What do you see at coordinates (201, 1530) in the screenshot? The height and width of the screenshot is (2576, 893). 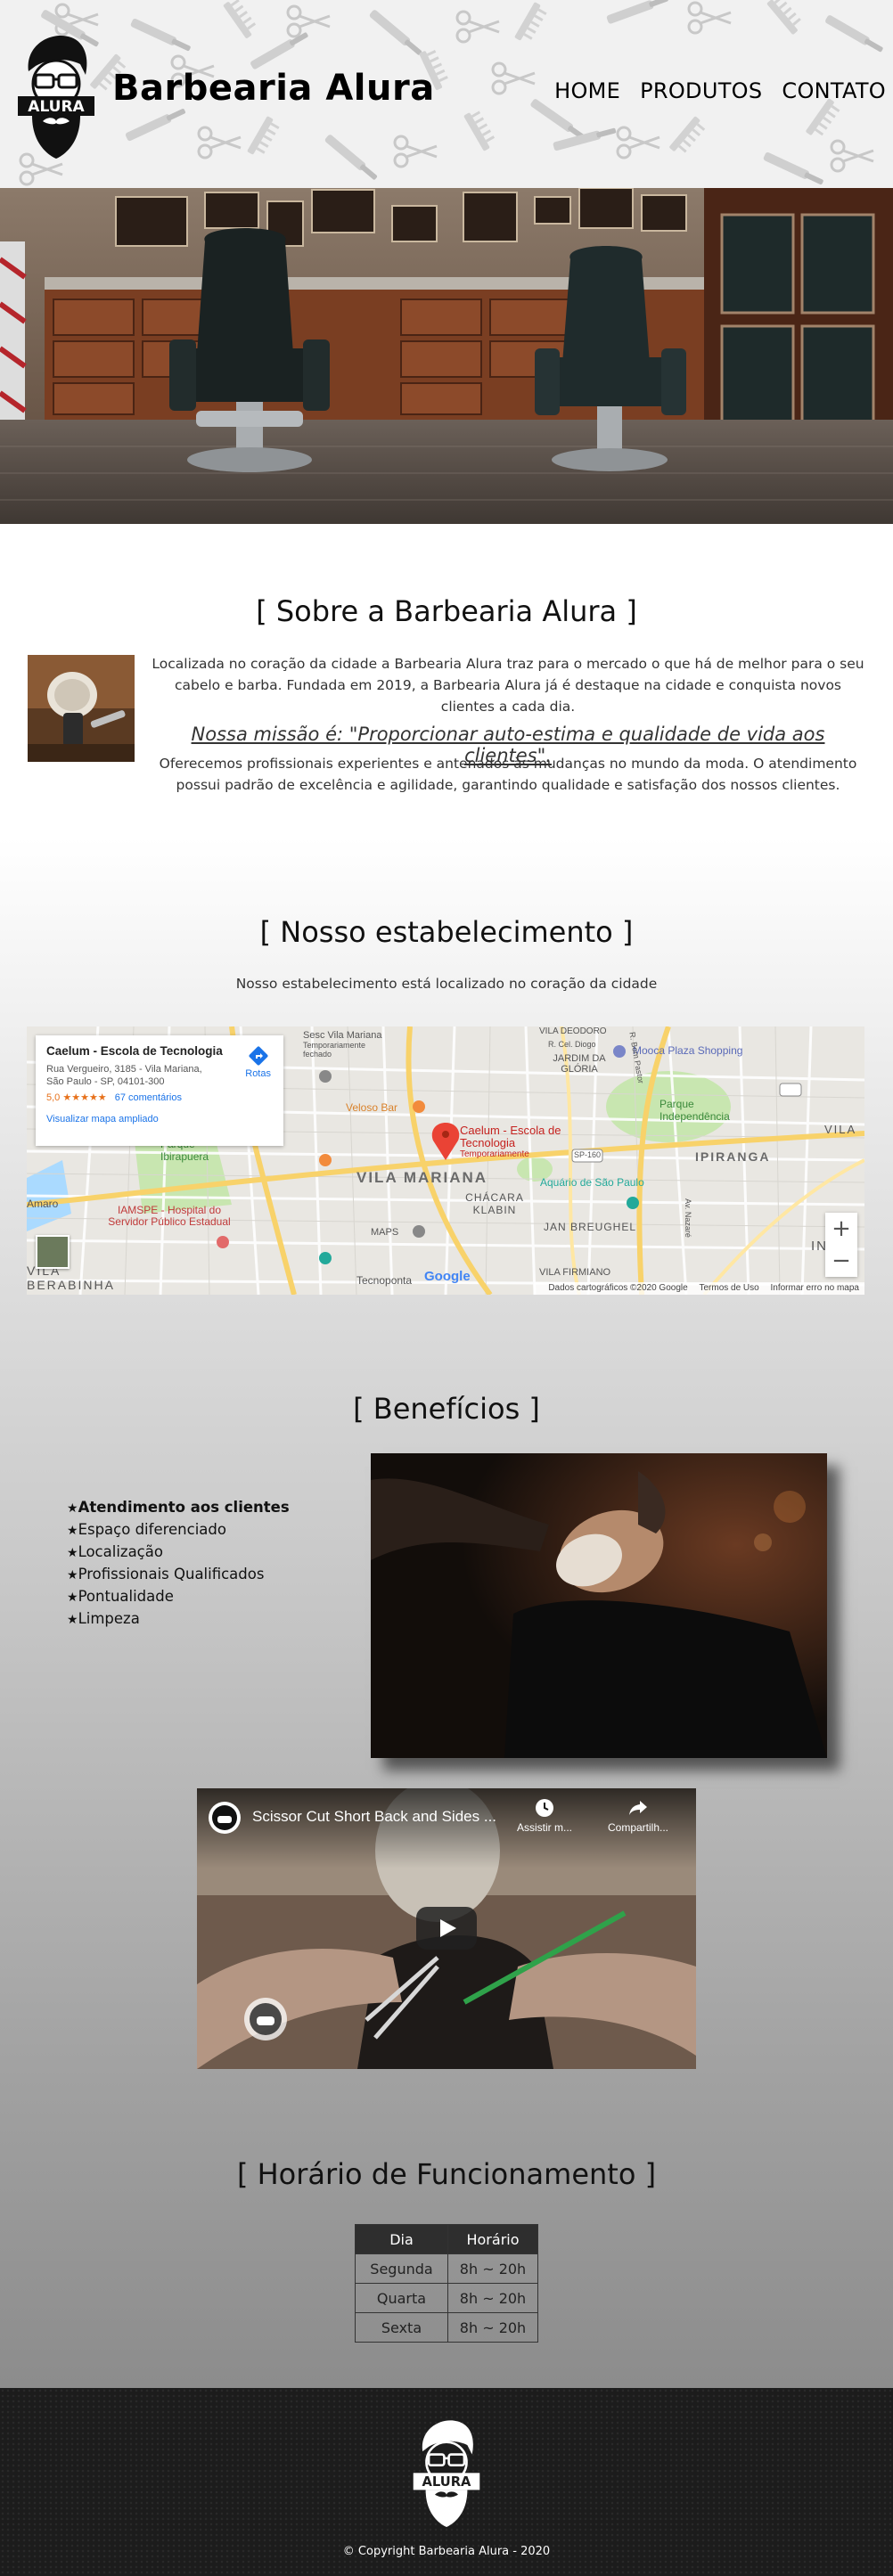 I see `benefit-item: Espaço diferenciado` at bounding box center [201, 1530].